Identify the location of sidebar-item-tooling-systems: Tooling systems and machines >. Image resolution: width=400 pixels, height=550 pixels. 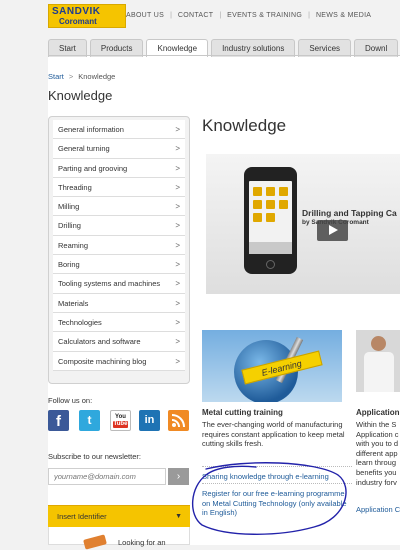
(119, 284).